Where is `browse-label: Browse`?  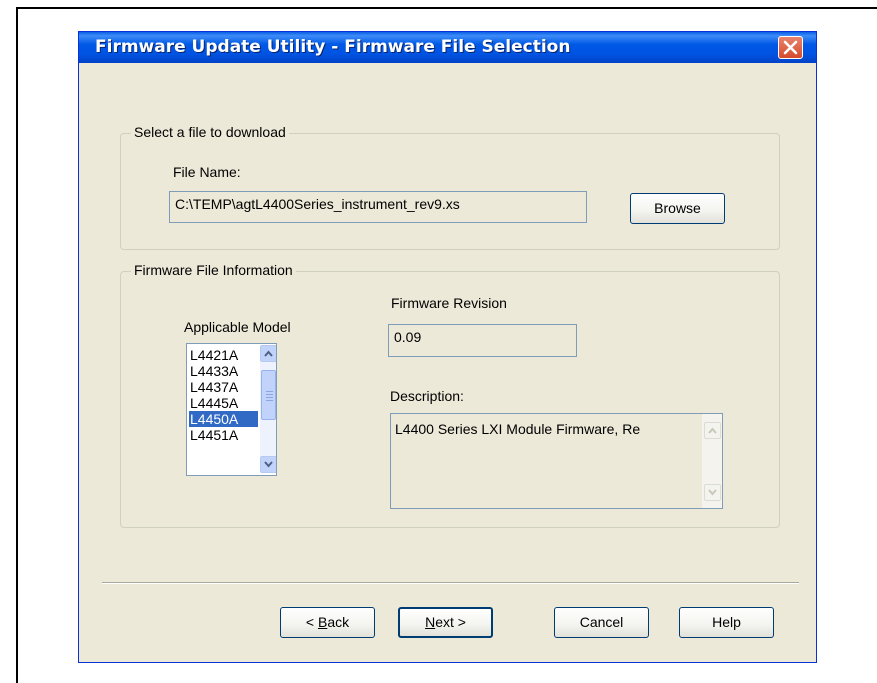
browse-label: Browse is located at coordinates (677, 208).